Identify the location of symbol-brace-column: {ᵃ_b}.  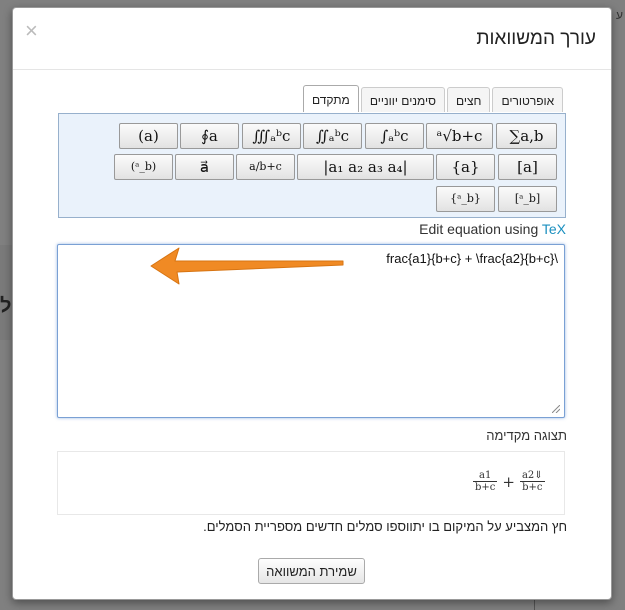
(465, 199).